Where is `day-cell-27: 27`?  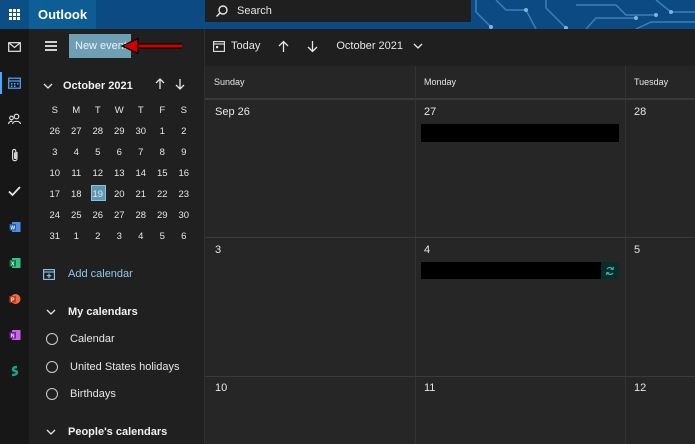
day-cell-27: 27 is located at coordinates (430, 112).